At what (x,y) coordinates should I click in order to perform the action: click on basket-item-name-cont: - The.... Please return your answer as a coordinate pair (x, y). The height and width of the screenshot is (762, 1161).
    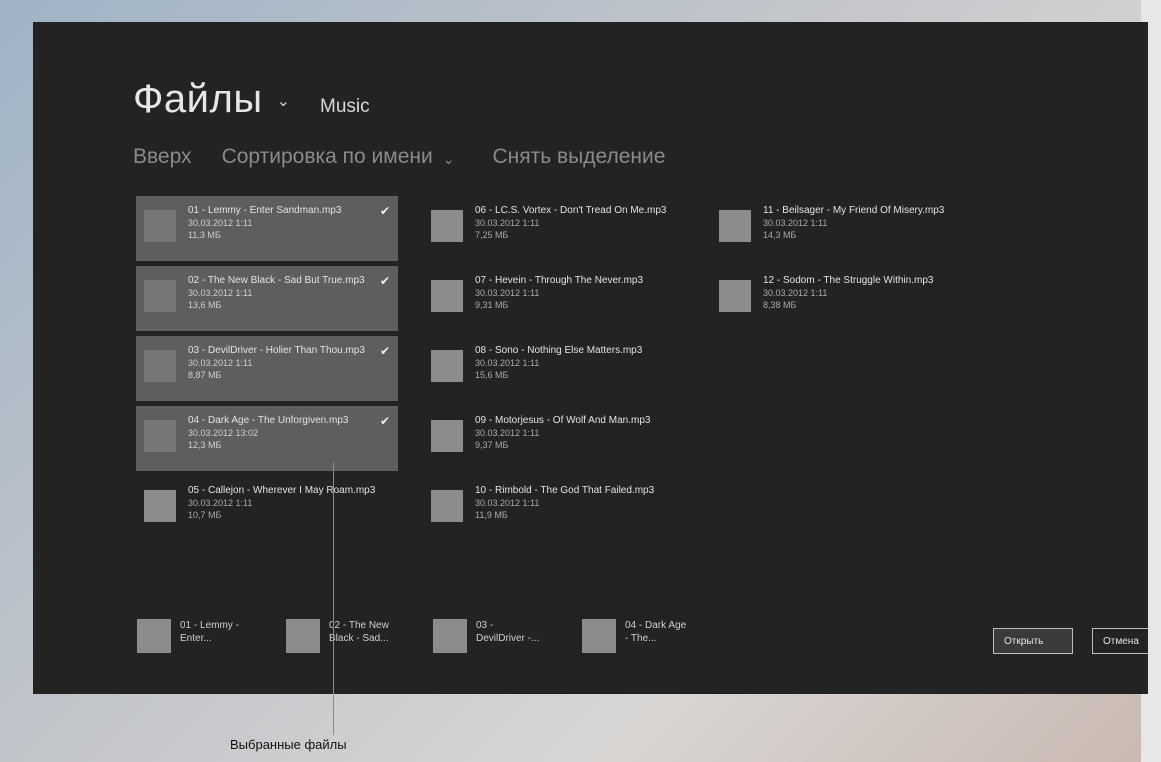
    Looking at the image, I should click on (641, 638).